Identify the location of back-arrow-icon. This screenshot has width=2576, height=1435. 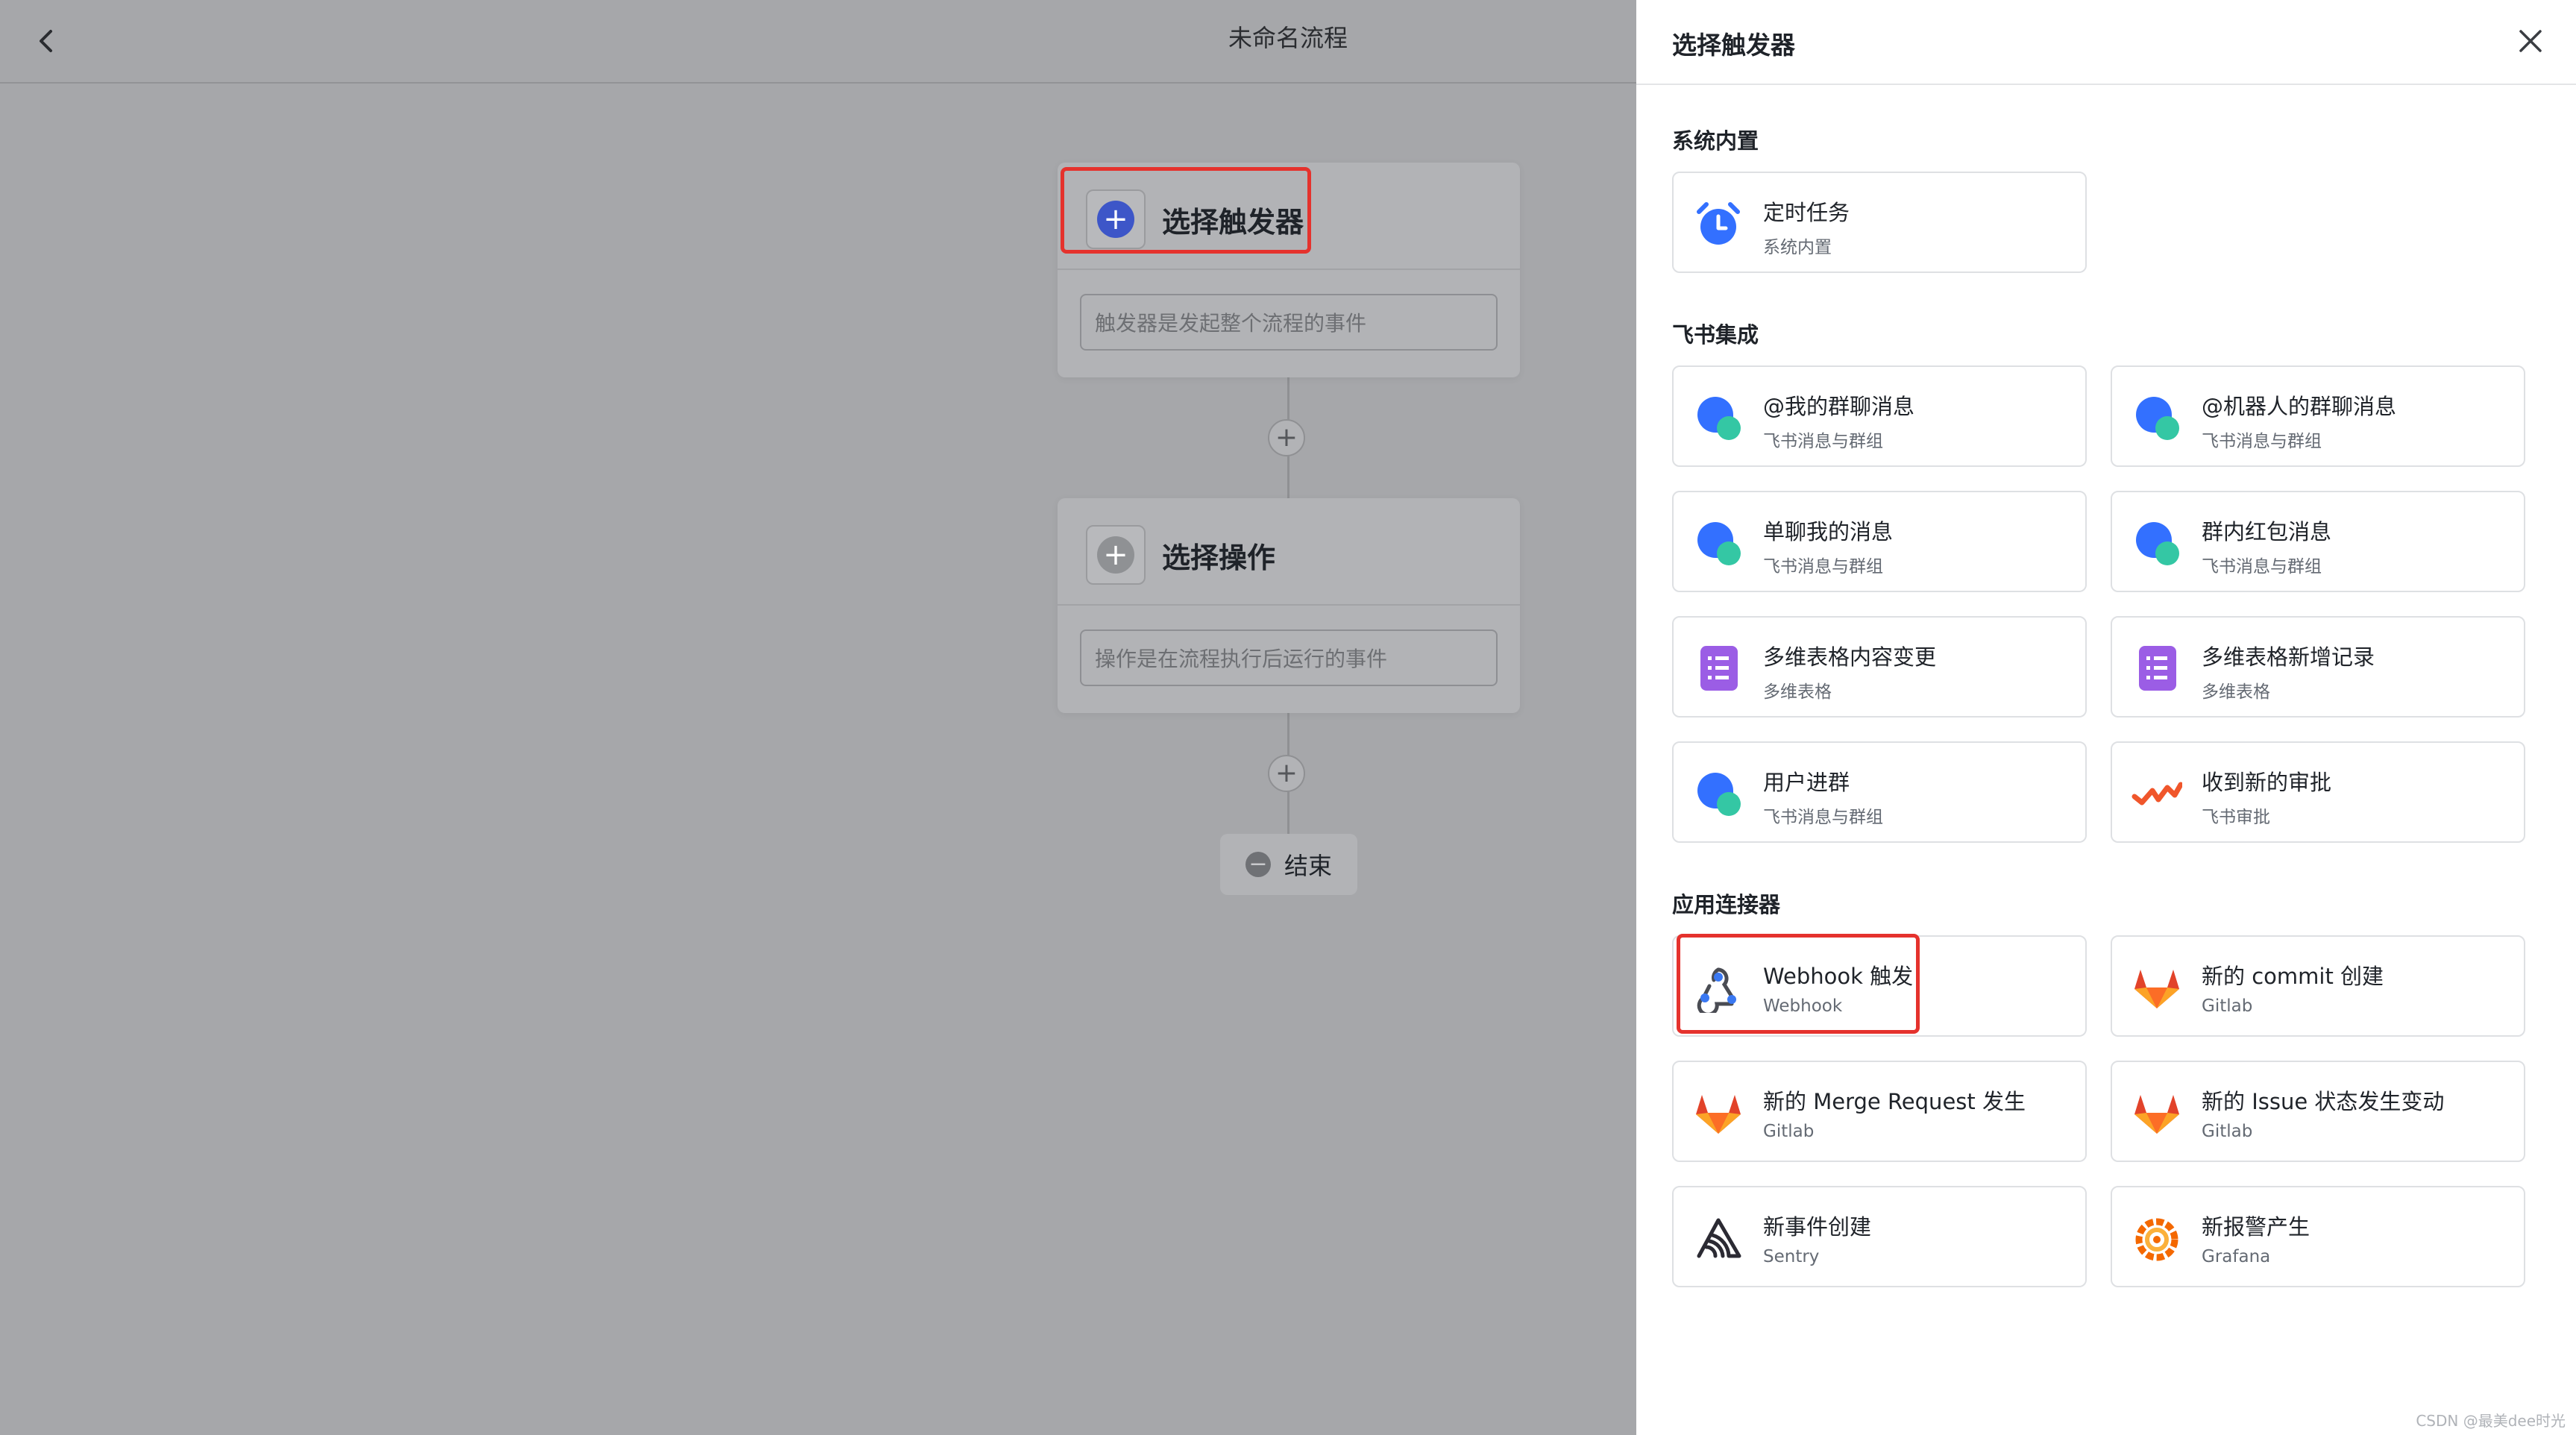
(47, 41).